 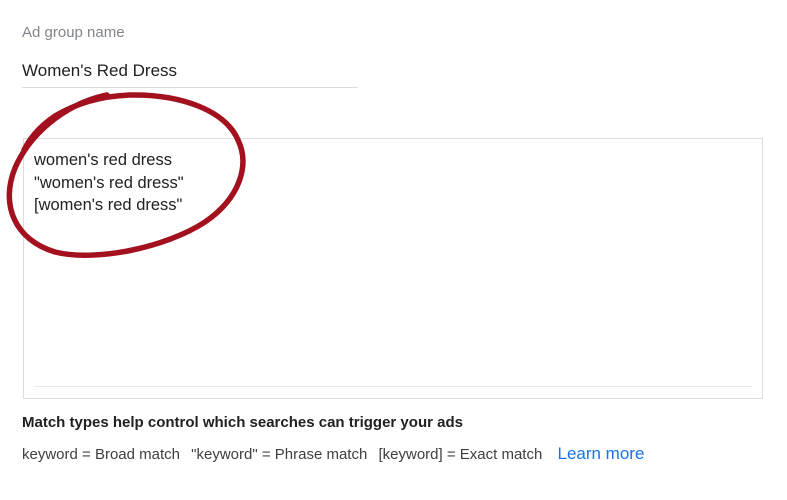 I want to click on learn-more-link: Learn more, so click(x=600, y=453).